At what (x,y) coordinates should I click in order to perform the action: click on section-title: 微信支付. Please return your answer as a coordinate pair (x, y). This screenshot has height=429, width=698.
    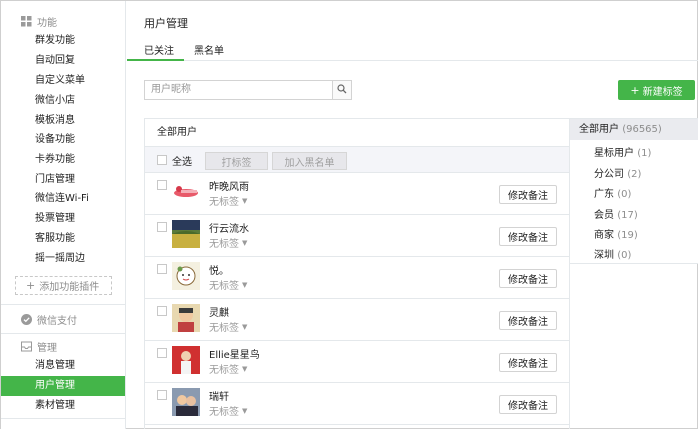
    Looking at the image, I should click on (57, 321).